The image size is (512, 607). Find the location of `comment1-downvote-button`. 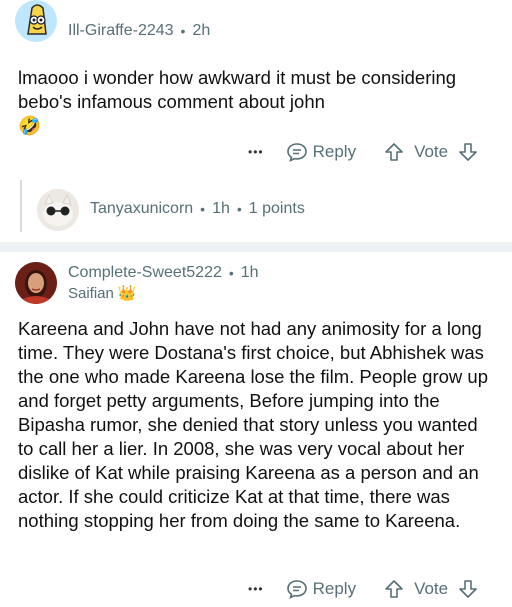

comment1-downvote-button is located at coordinates (468, 152).